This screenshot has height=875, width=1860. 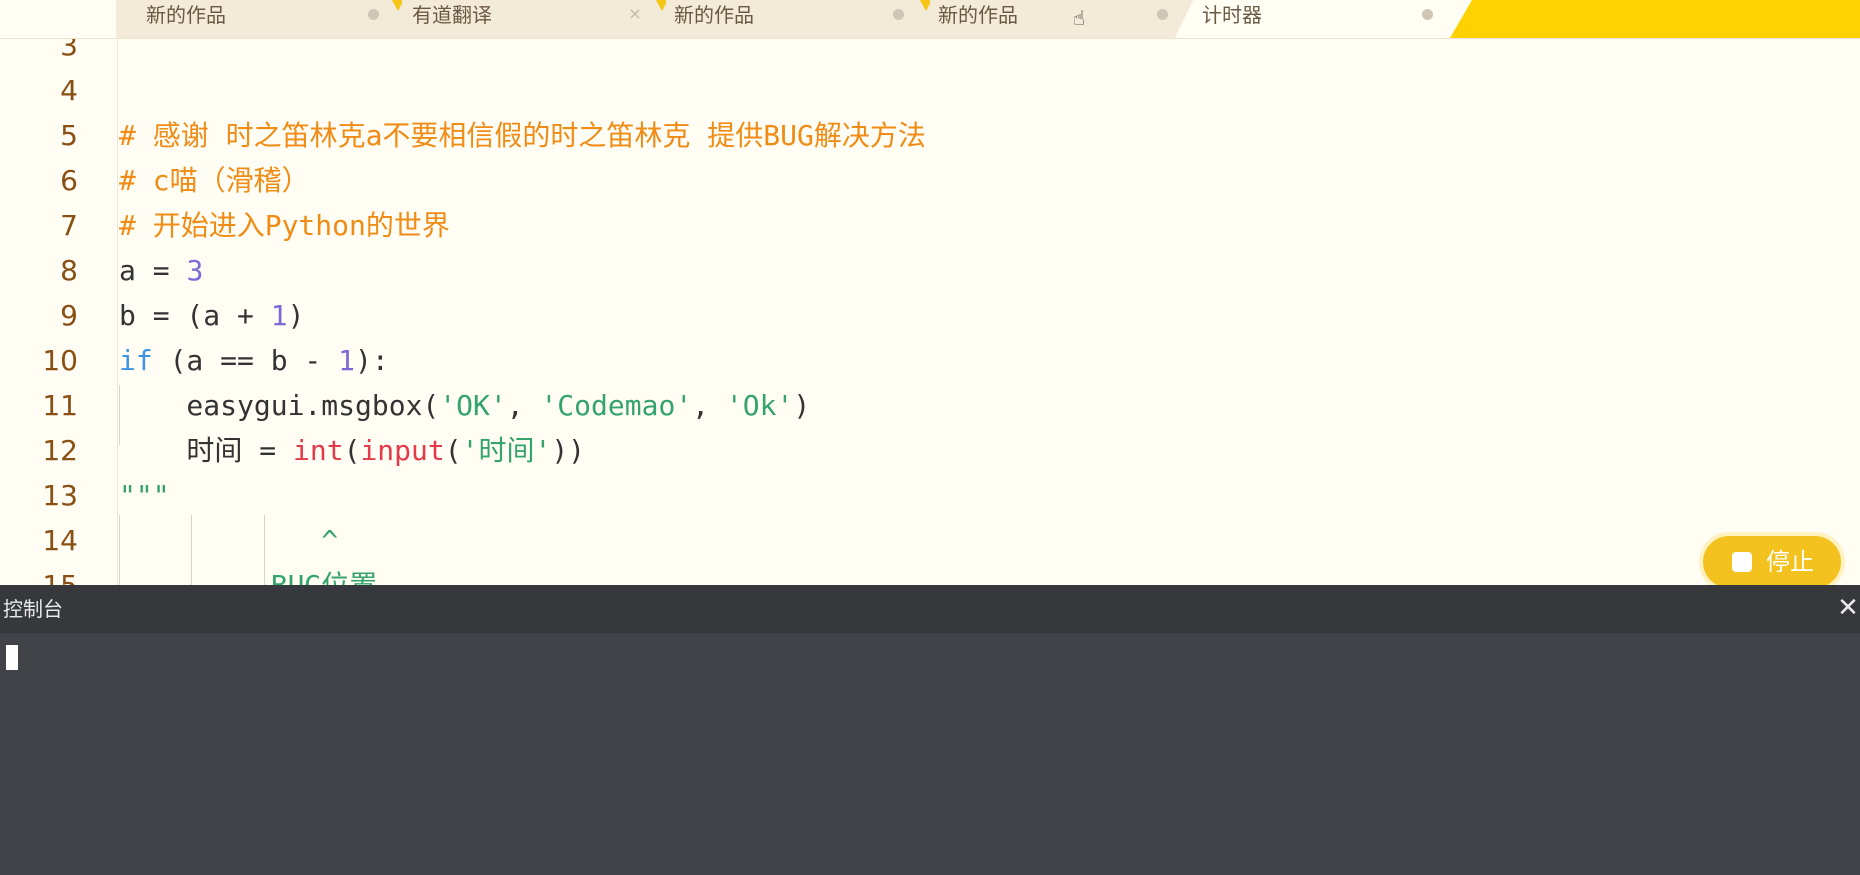 What do you see at coordinates (33, 609) in the screenshot?
I see `console-title: 控制台` at bounding box center [33, 609].